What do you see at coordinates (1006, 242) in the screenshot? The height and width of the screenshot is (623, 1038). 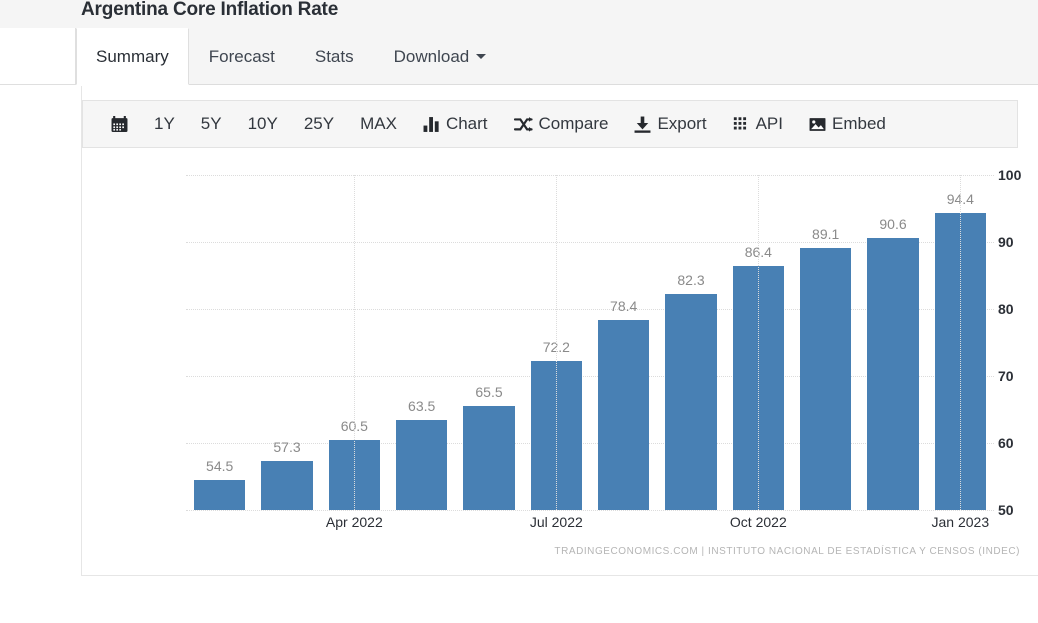 I see `y-axis-tick-label: 90` at bounding box center [1006, 242].